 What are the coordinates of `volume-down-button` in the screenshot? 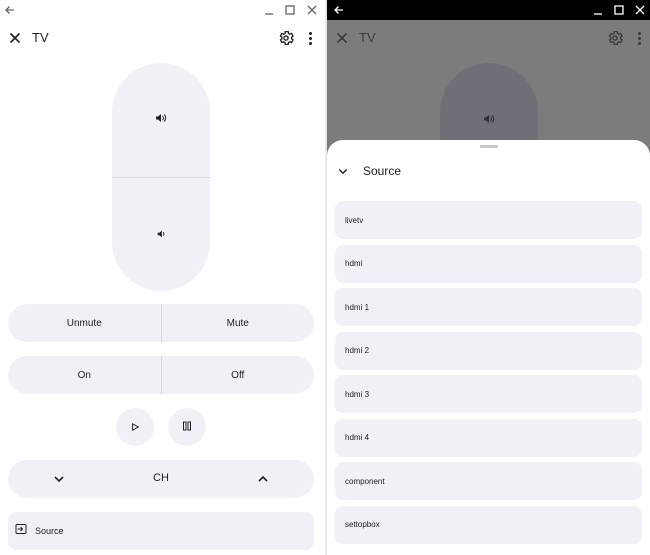 It's located at (161, 234).